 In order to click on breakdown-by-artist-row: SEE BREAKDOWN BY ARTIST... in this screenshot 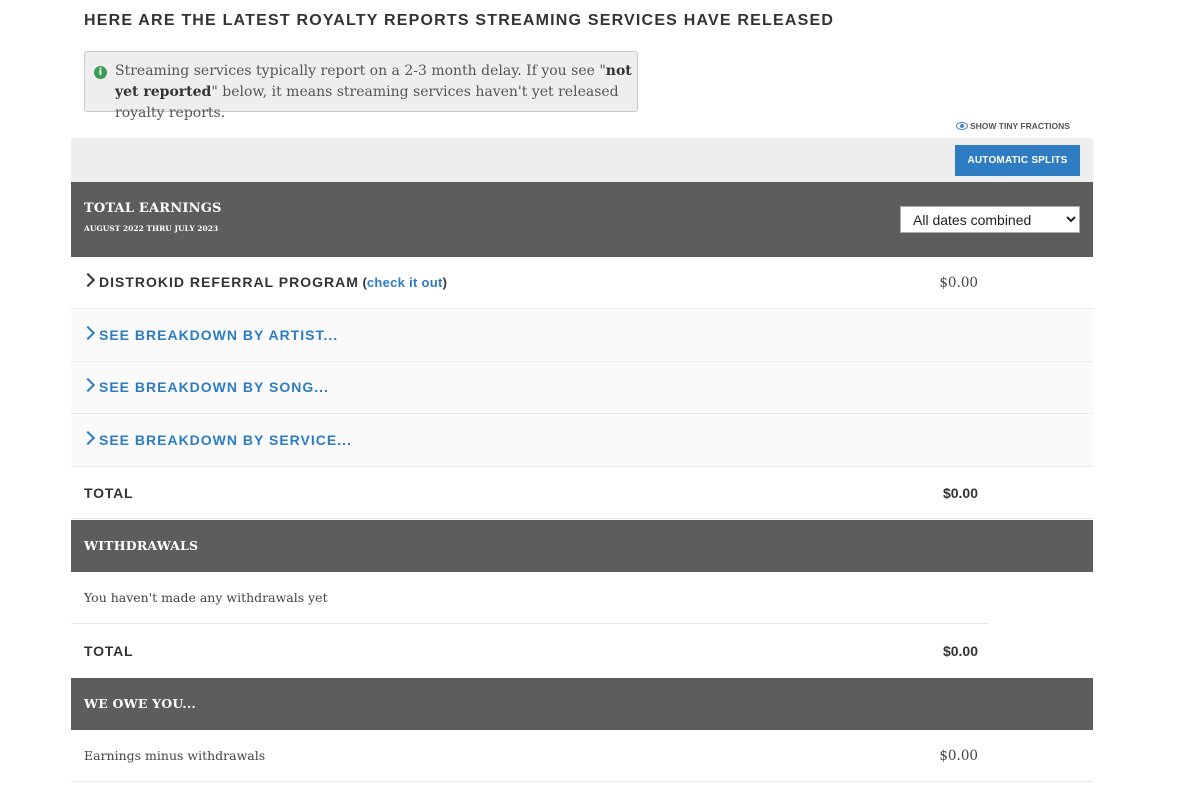, I will do `click(582, 336)`.